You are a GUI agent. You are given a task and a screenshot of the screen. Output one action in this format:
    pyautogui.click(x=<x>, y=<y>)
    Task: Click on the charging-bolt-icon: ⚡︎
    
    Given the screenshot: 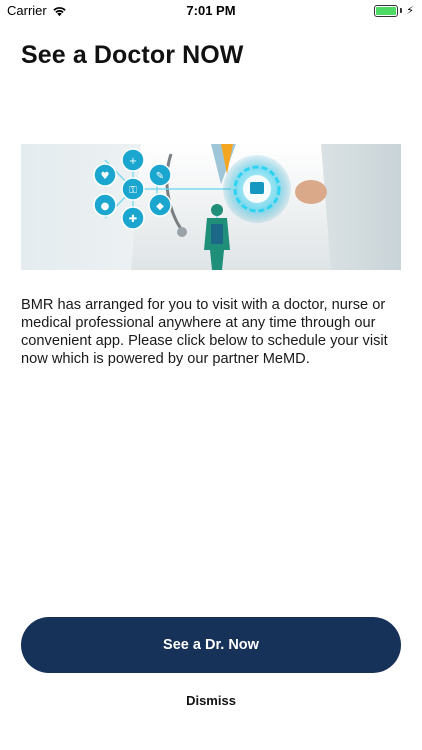 What is the action you would take?
    pyautogui.click(x=410, y=11)
    